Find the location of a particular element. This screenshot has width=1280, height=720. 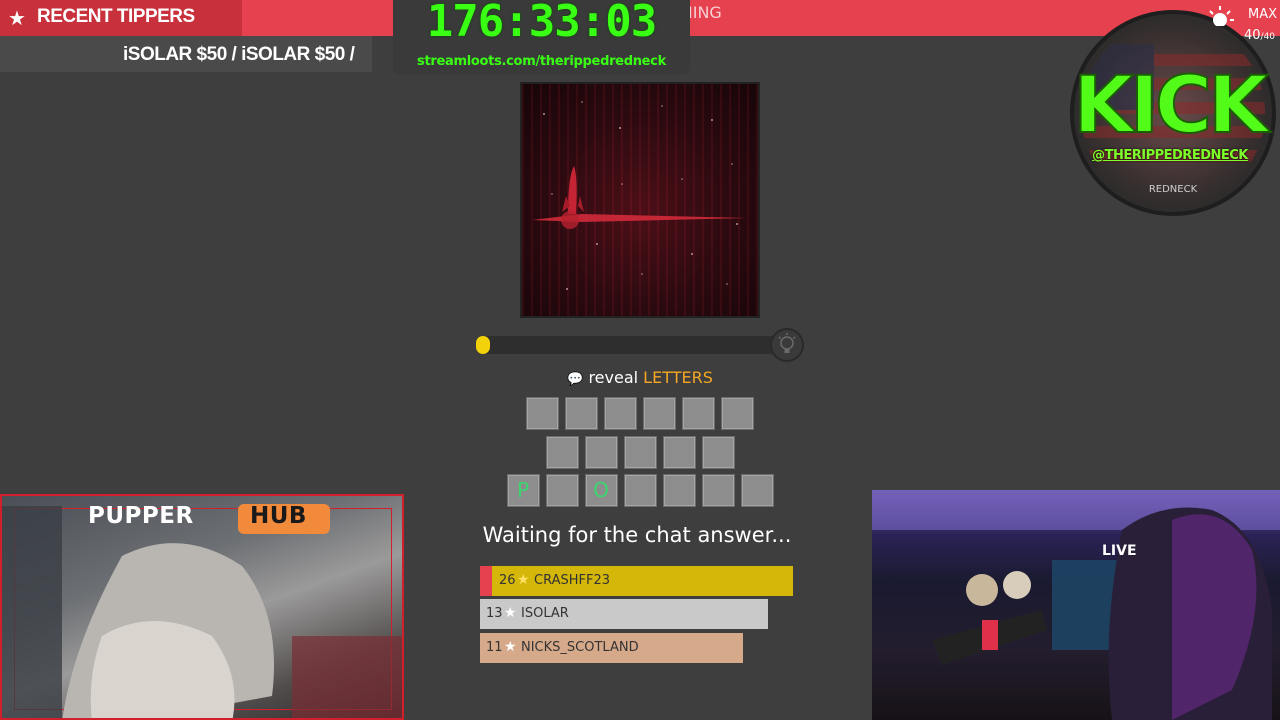

reveal-prompt: 💬 reveal LETTERS is located at coordinates (640, 377).